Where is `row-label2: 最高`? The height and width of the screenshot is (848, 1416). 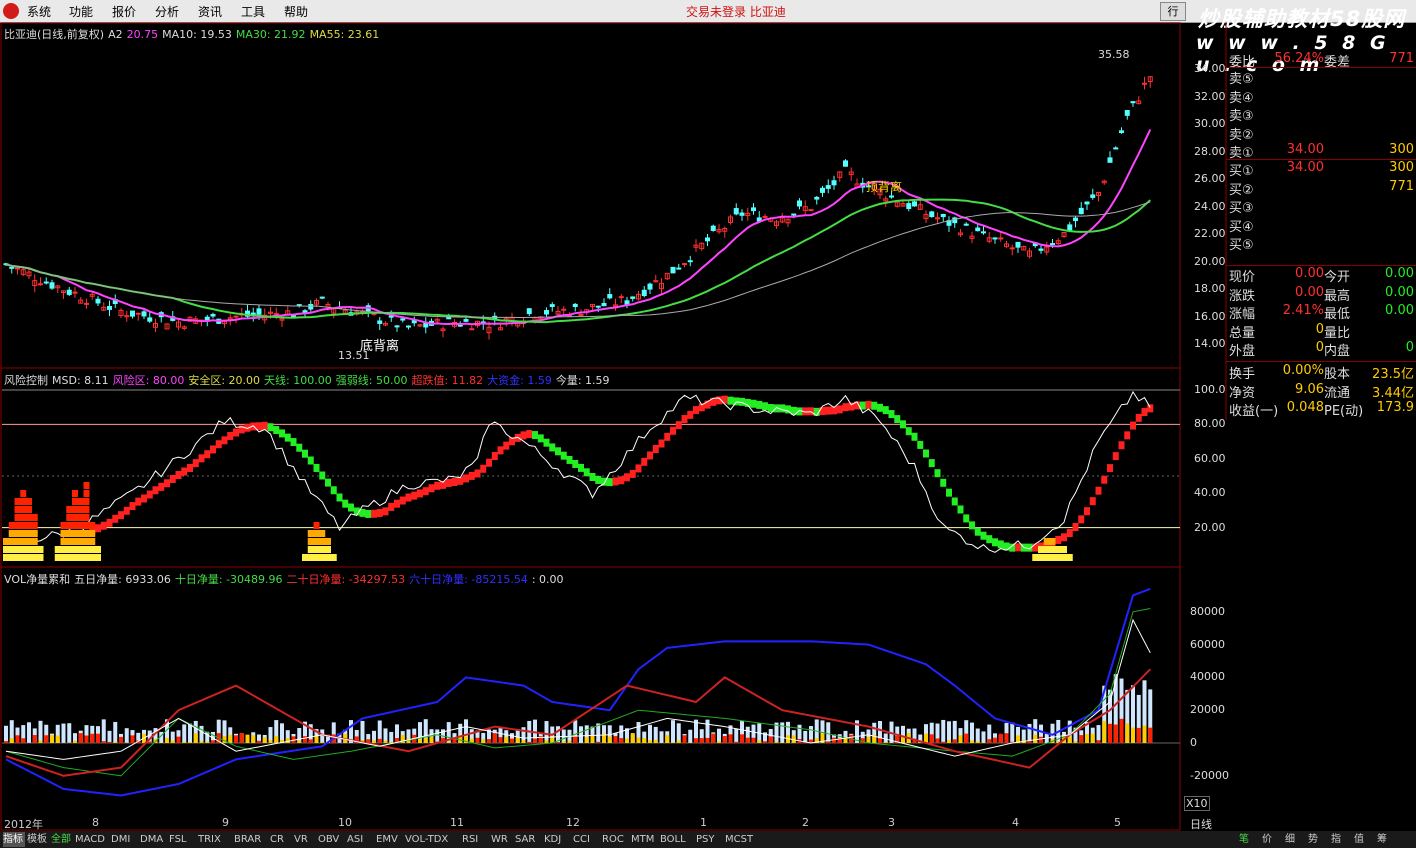 row-label2: 最高 is located at coordinates (1337, 296).